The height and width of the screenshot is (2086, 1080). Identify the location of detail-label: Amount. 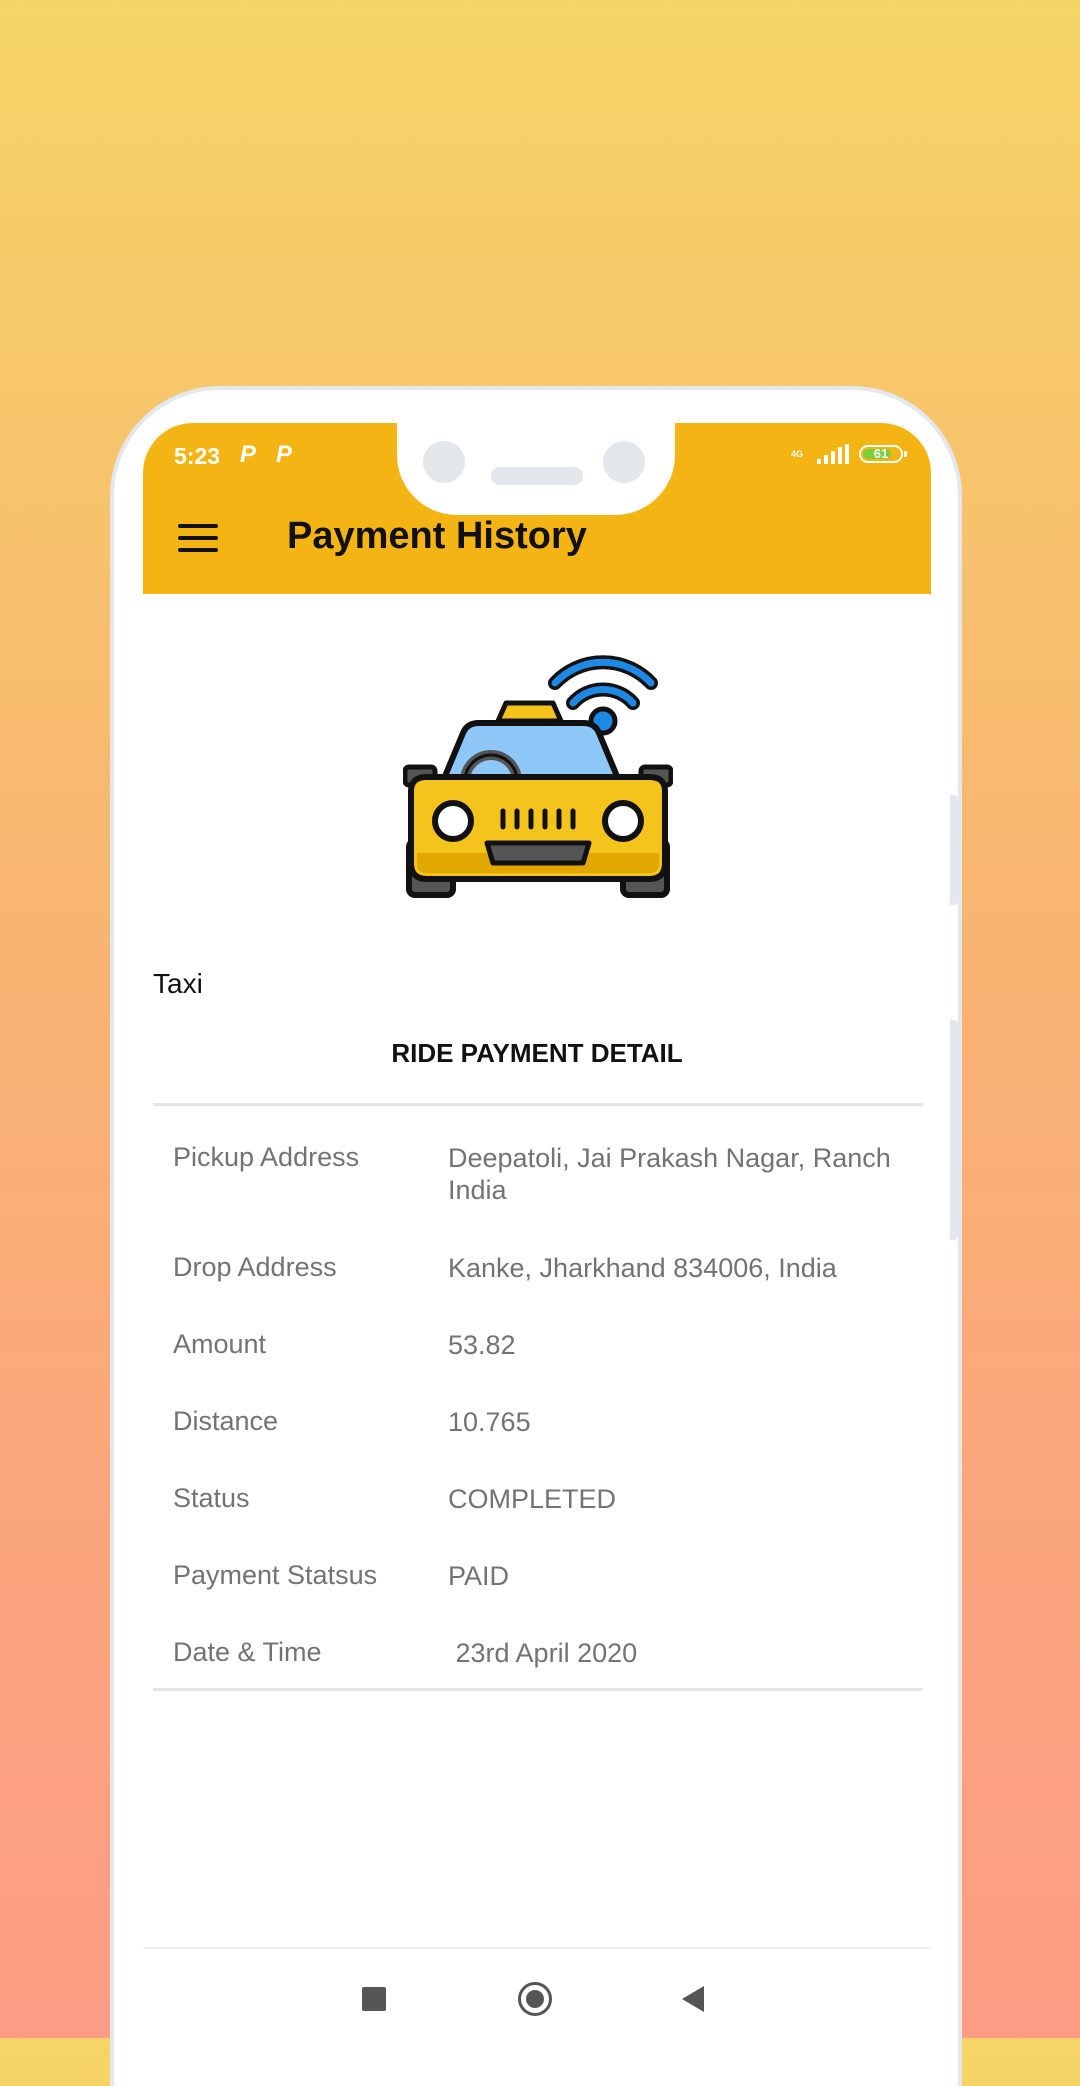
(220, 1344).